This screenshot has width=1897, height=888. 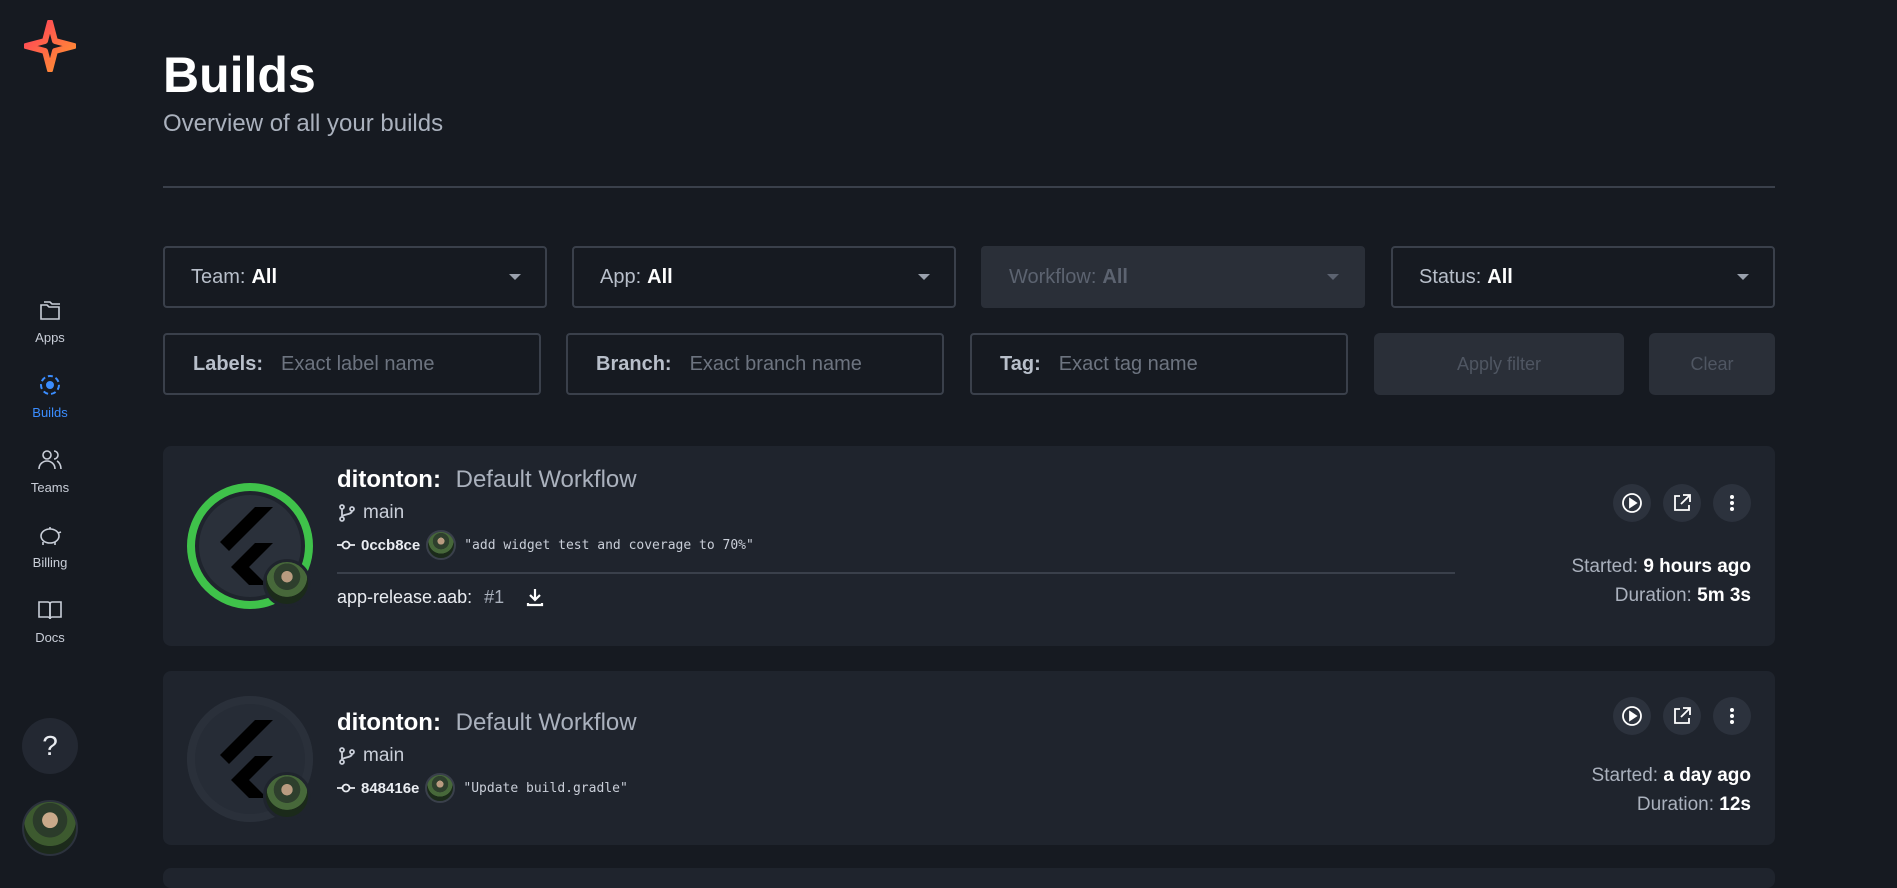 What do you see at coordinates (50, 310) in the screenshot?
I see `folders-icon` at bounding box center [50, 310].